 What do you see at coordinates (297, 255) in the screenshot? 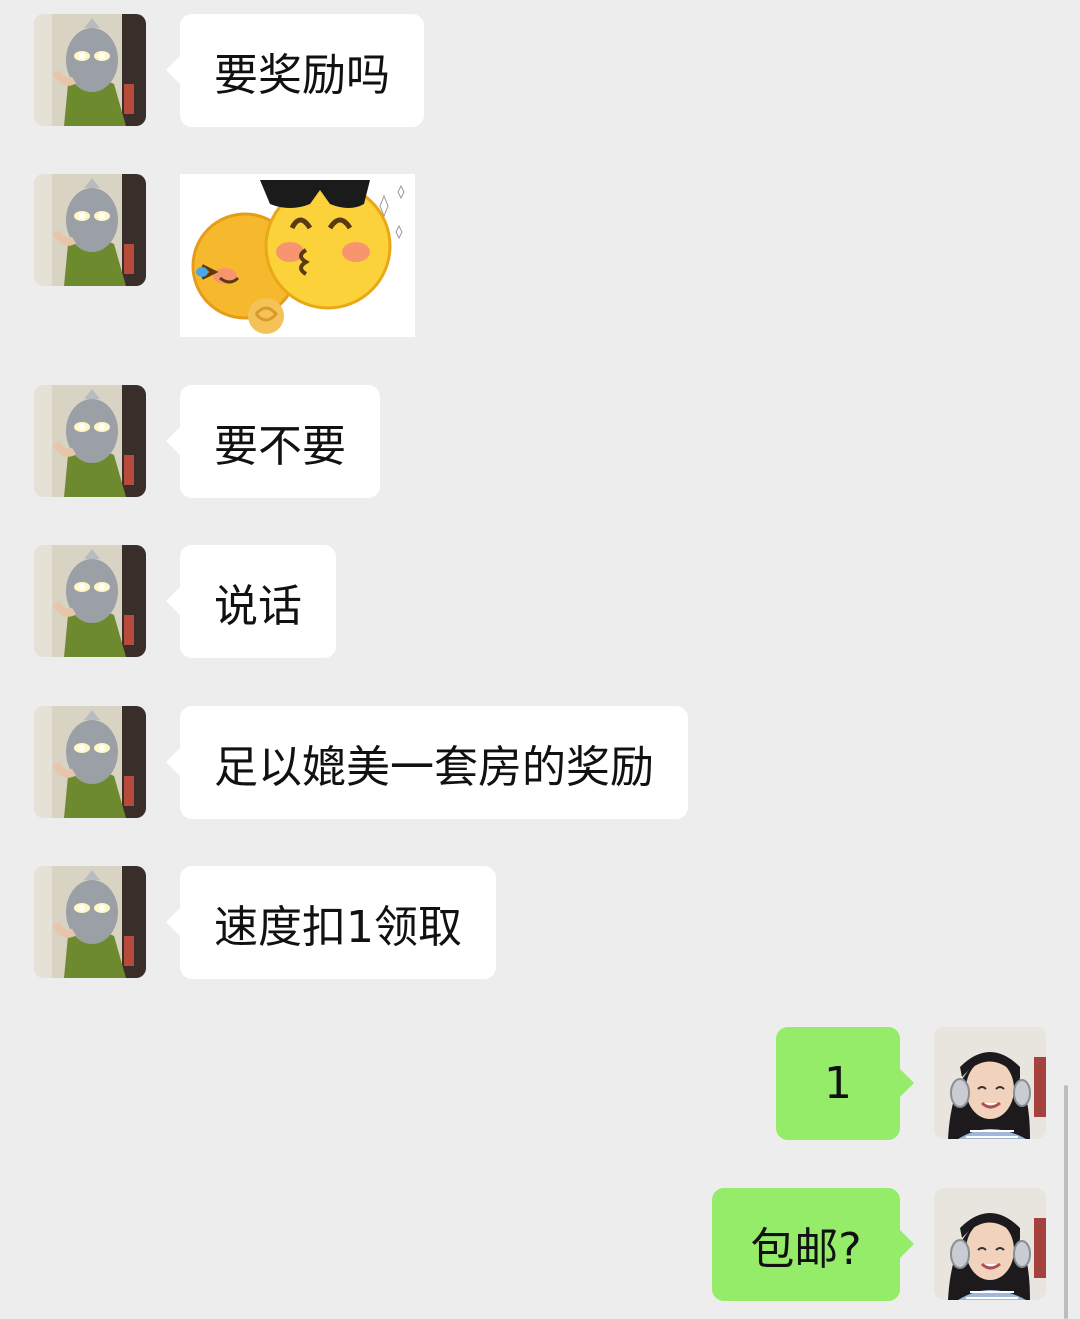
I see `sunglasses-kiss-emoji-sticker` at bounding box center [297, 255].